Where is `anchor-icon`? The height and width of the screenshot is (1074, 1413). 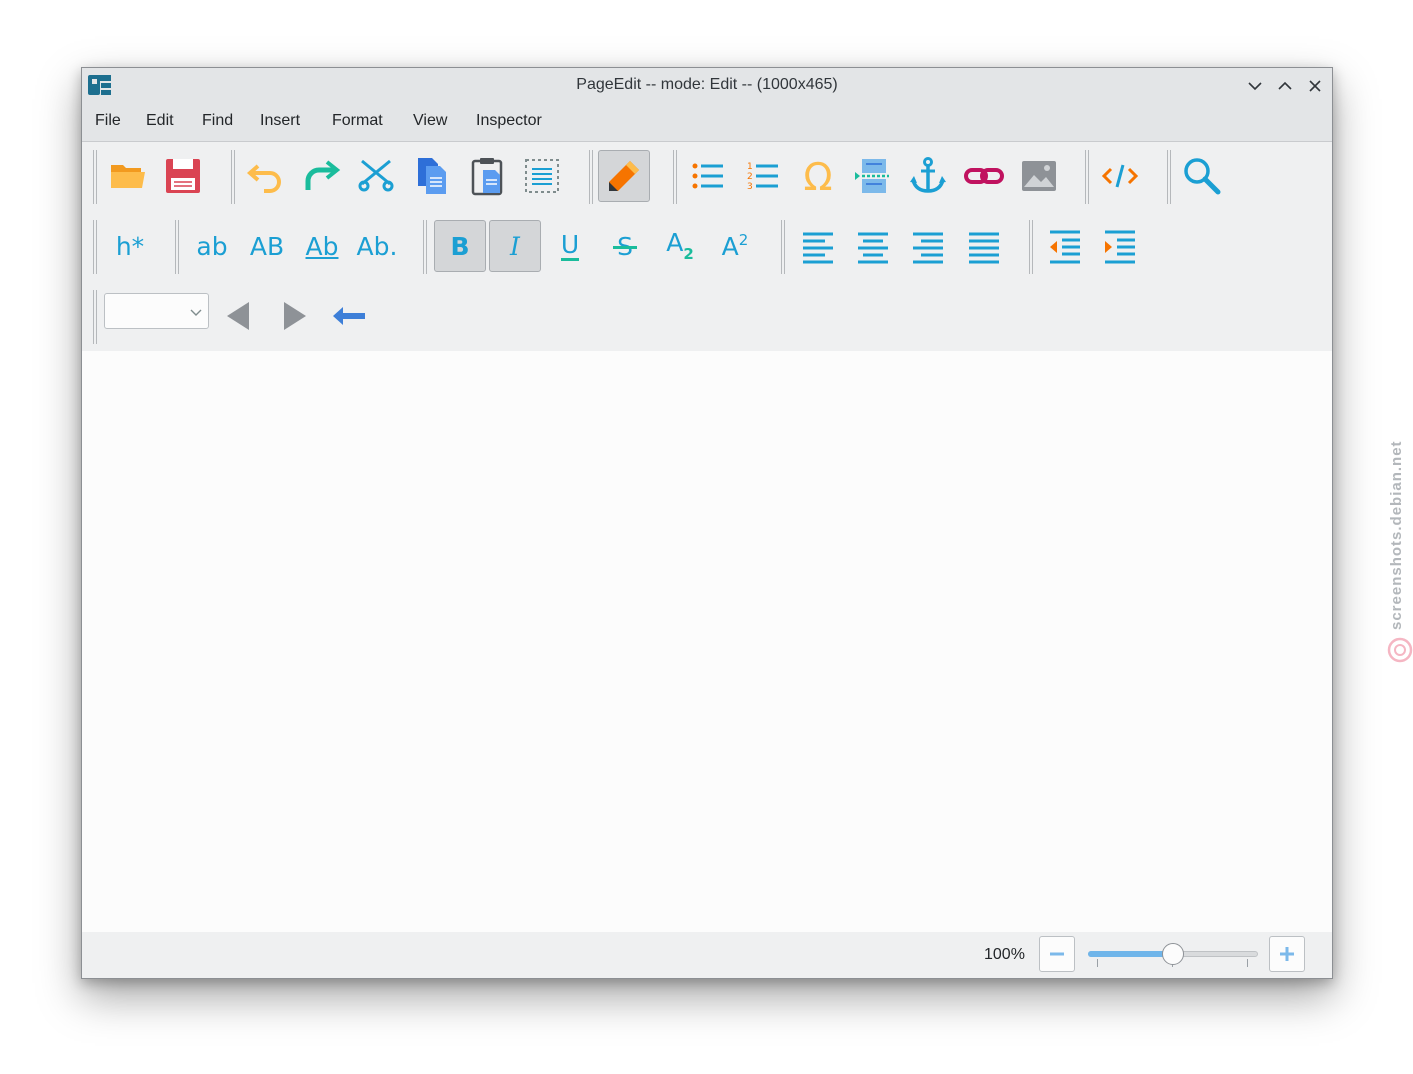 anchor-icon is located at coordinates (928, 175).